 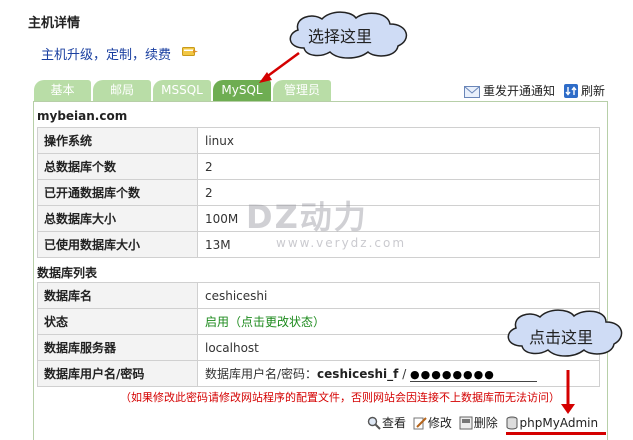 I want to click on callout-bottom-text: 点击这里, so click(x=561, y=337).